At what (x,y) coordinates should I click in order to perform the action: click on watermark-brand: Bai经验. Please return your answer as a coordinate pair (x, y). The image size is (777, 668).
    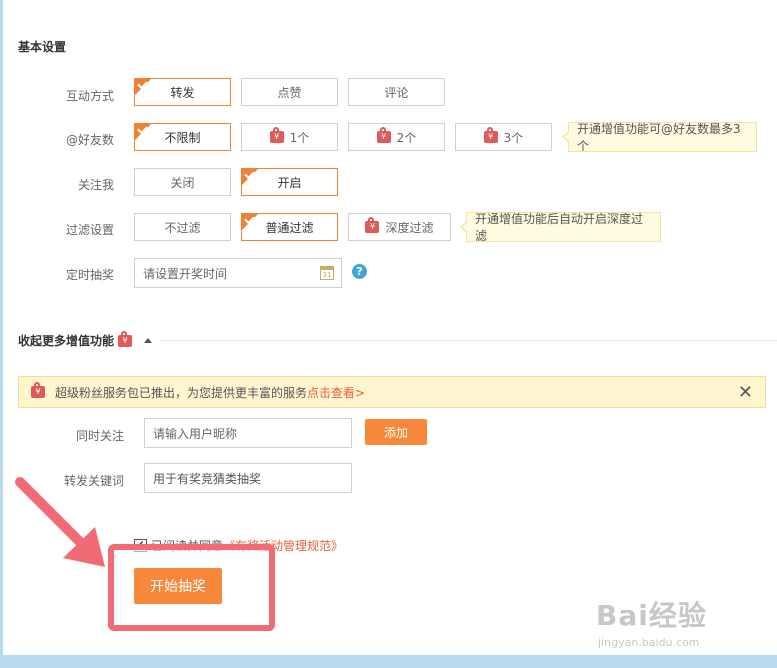
    Looking at the image, I should click on (651, 615).